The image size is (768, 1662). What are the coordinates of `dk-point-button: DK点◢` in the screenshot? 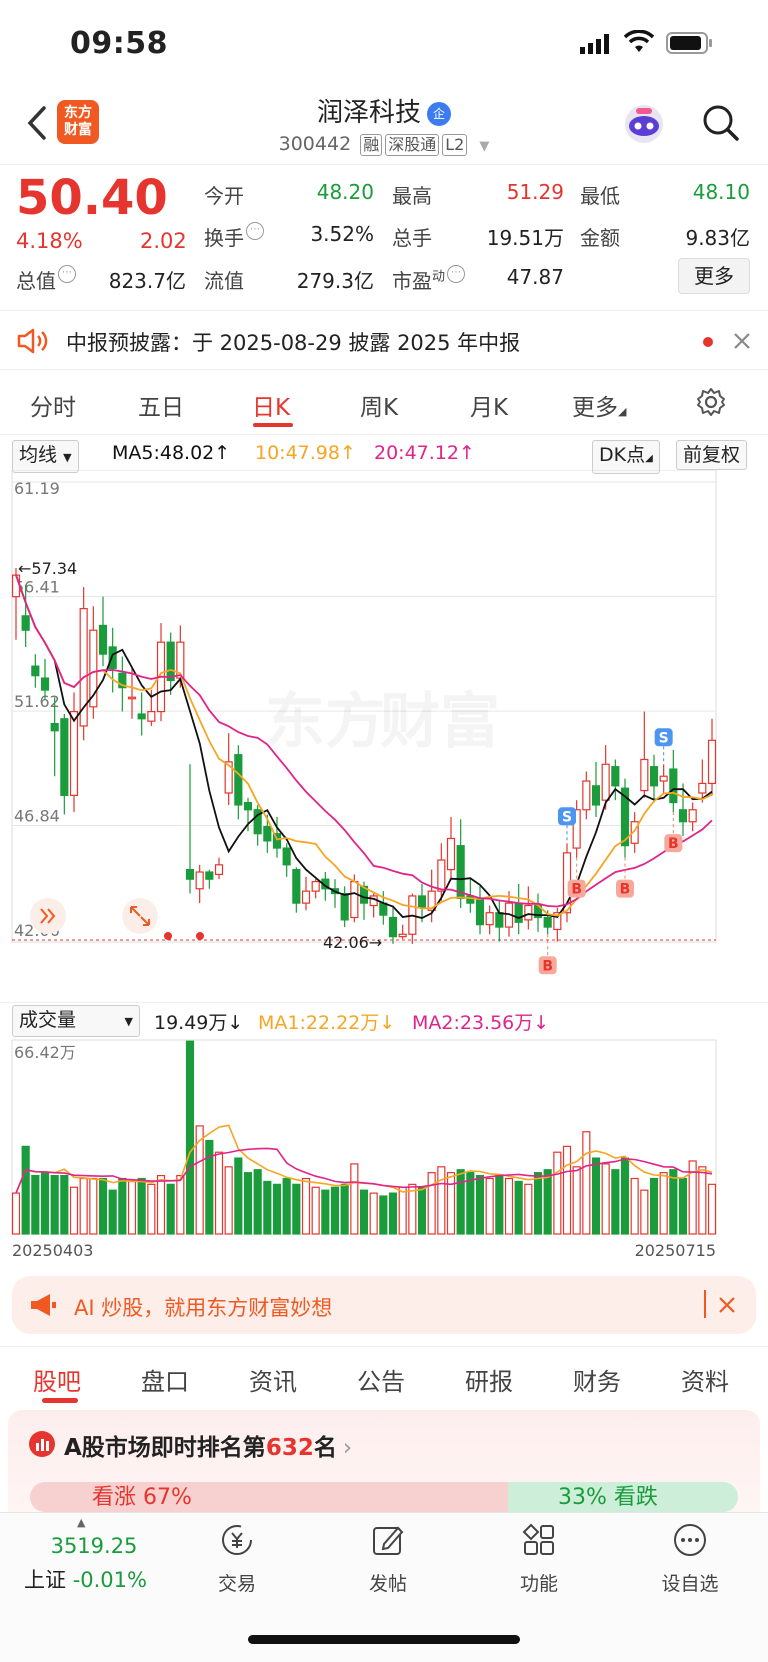 It's located at (626, 457).